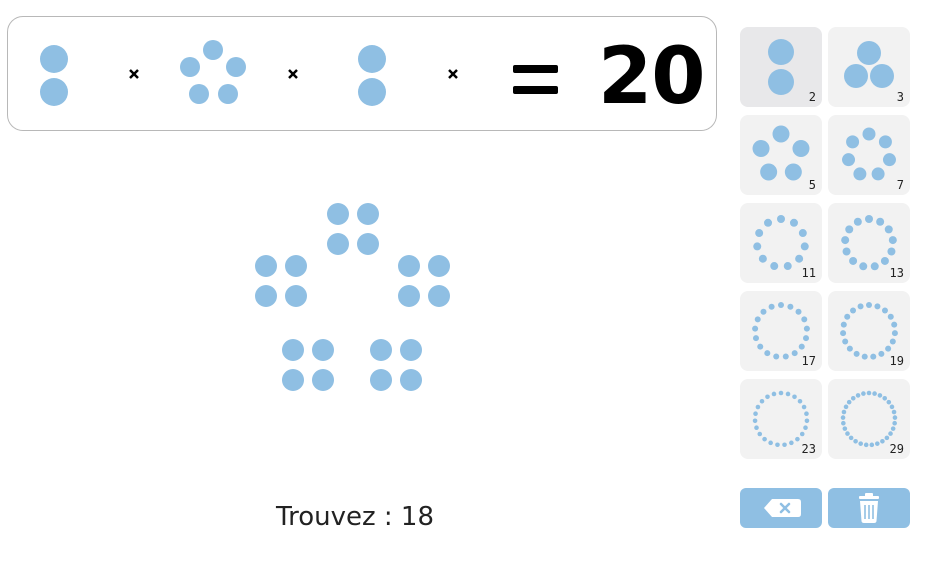 This screenshot has width=928, height=567. What do you see at coordinates (869, 155) in the screenshot?
I see `prime-button-7: 7` at bounding box center [869, 155].